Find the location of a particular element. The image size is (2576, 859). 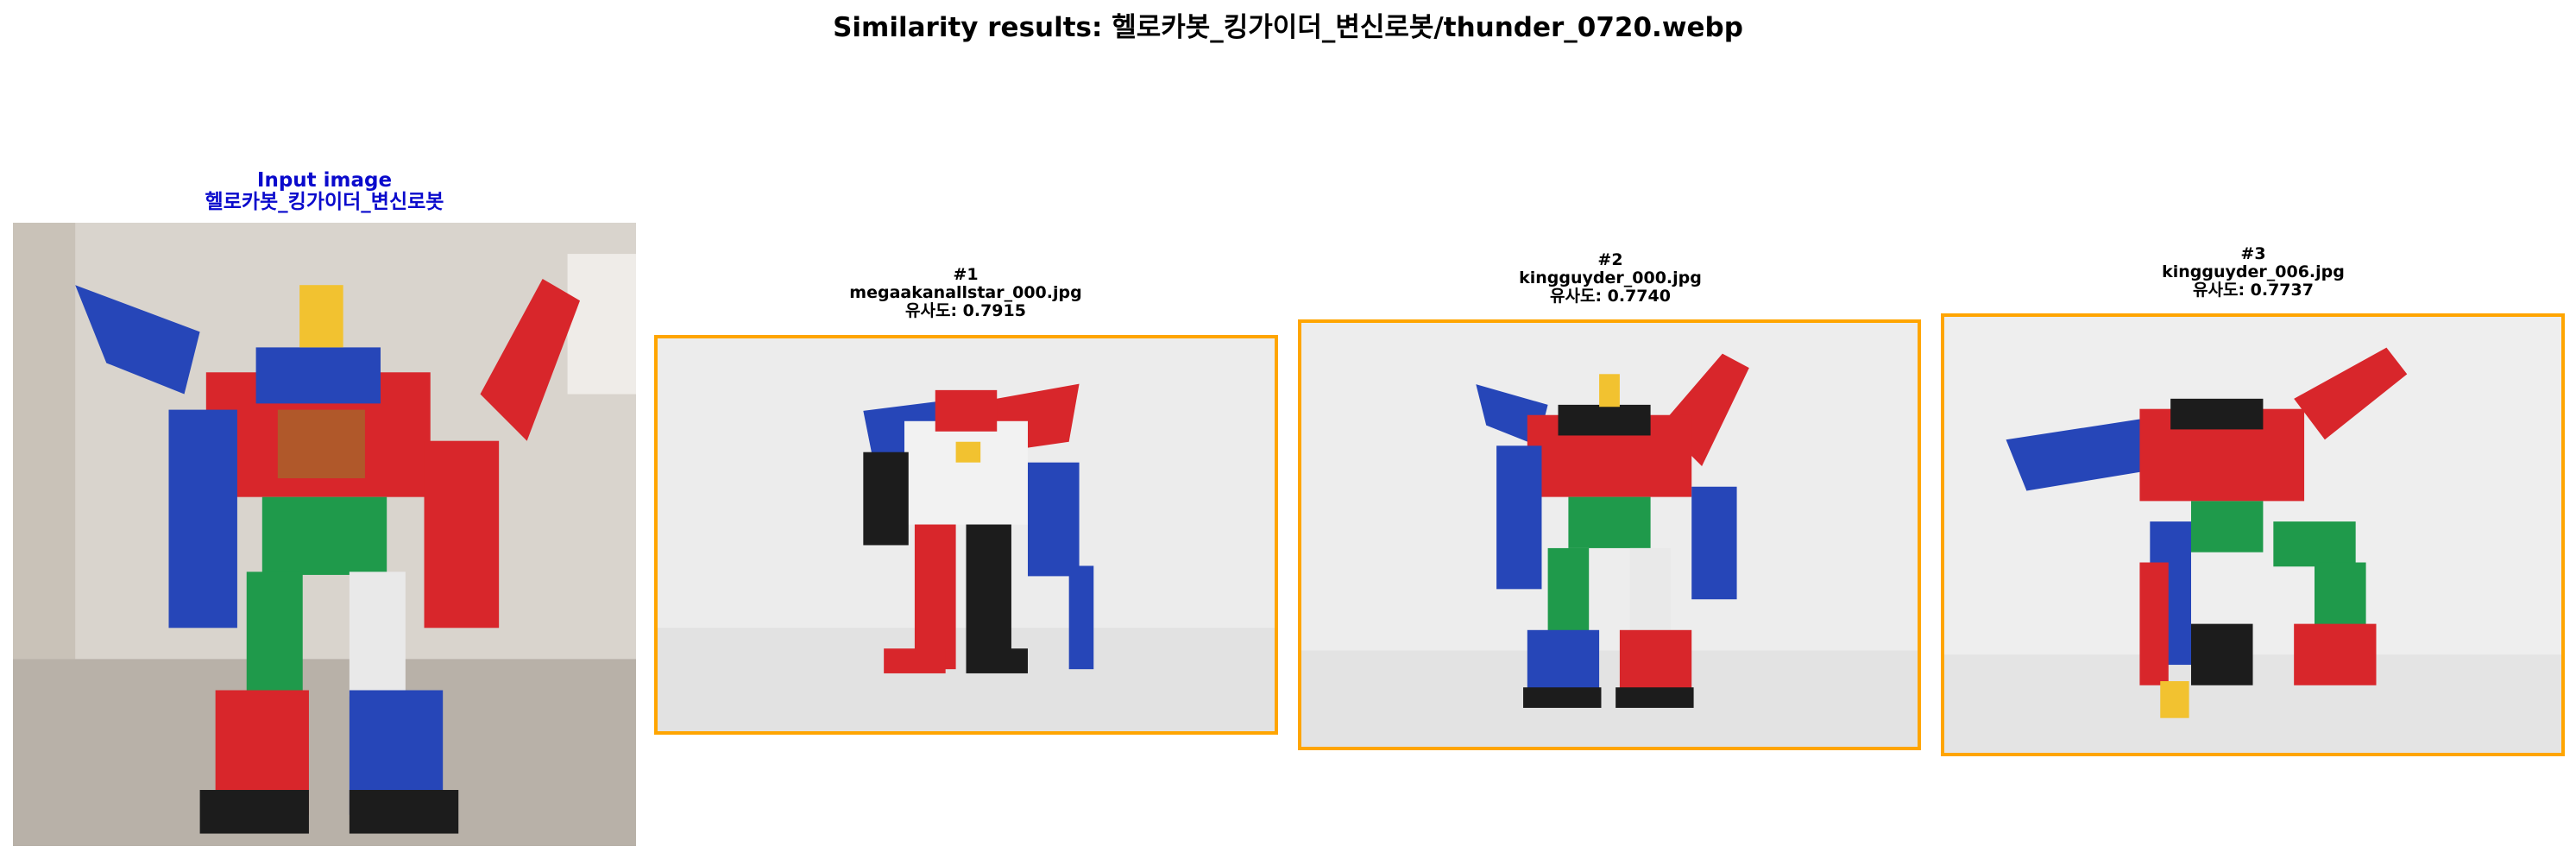

input-caption: Input image 헬로카봇_킹가이더_변신로봇 is located at coordinates (324, 192).